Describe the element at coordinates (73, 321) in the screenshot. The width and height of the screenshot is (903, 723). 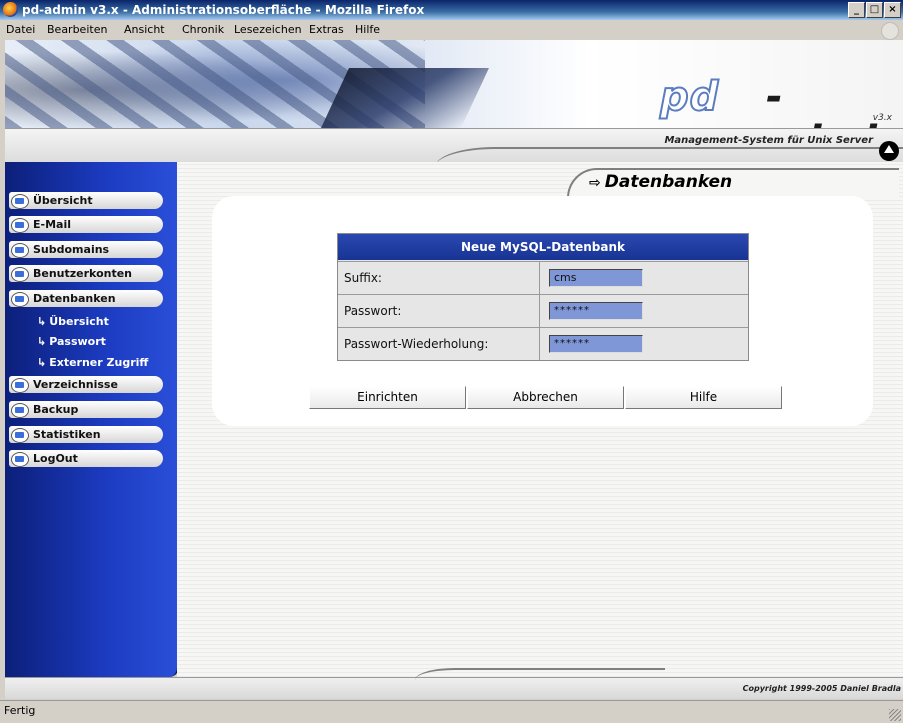
I see `sidebar-subitem-uebersicht: Übersicht` at that location.